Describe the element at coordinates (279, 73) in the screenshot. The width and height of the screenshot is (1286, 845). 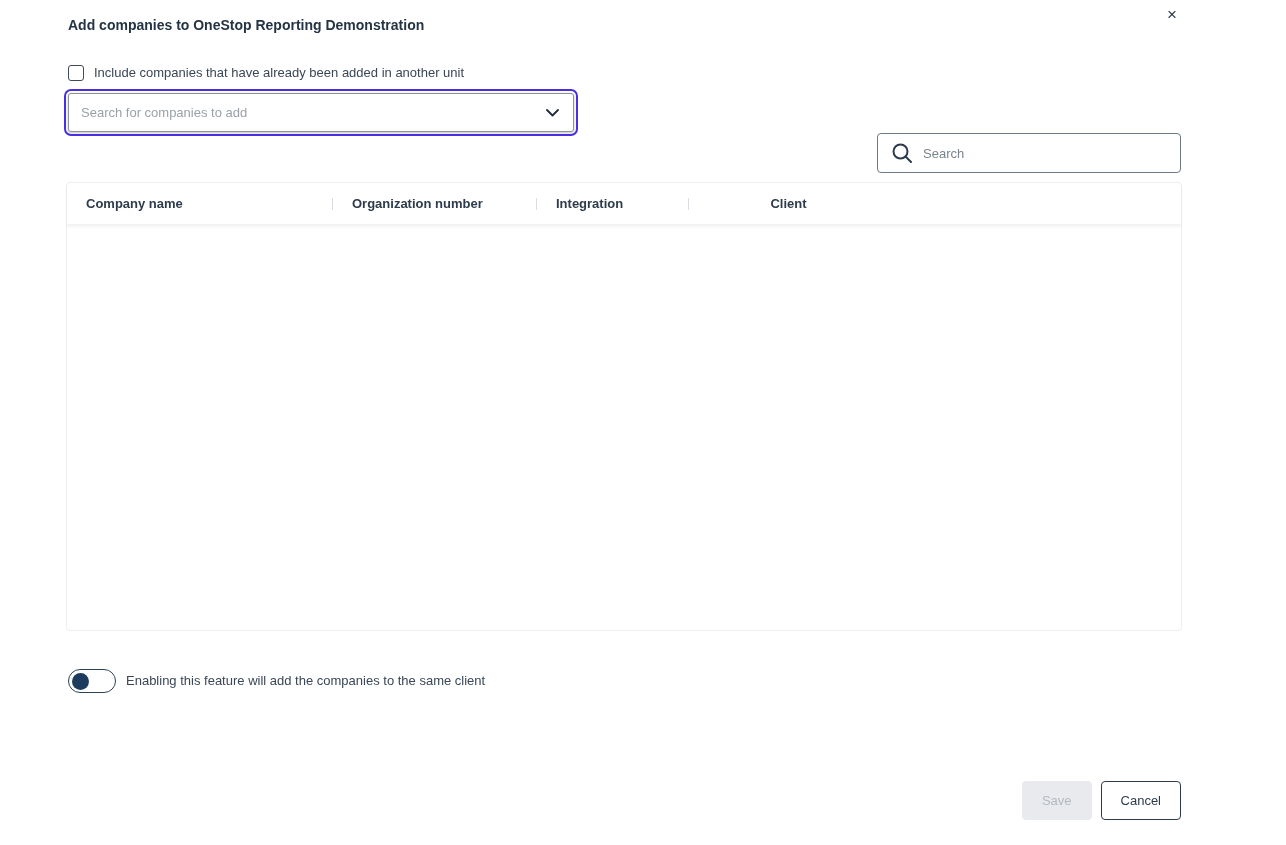
I see `checkbox-label: Include companies that have already been added in another unit` at that location.